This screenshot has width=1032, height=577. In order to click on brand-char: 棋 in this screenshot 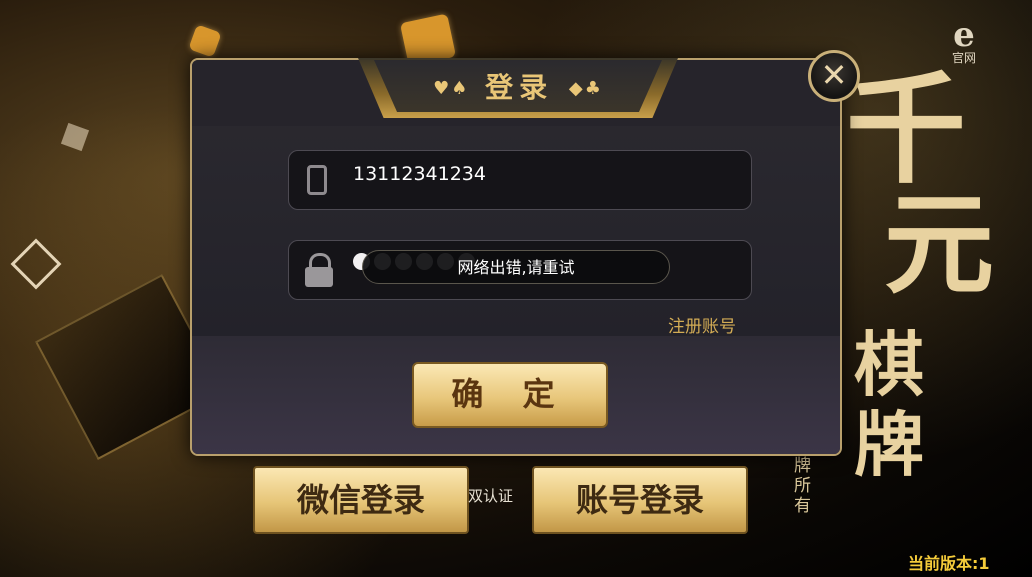, I will do `click(889, 364)`.